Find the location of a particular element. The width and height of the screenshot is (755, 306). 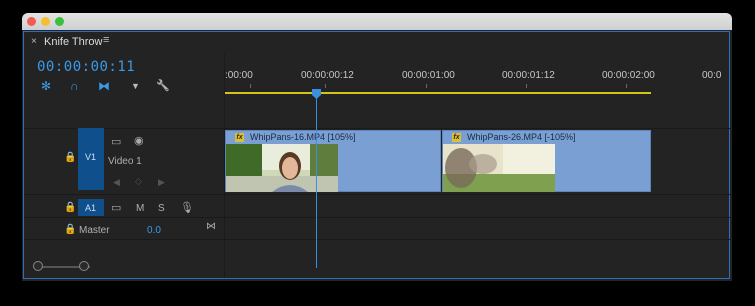

clip-name: WhipPans-16.MP4 [105%] is located at coordinates (303, 137).